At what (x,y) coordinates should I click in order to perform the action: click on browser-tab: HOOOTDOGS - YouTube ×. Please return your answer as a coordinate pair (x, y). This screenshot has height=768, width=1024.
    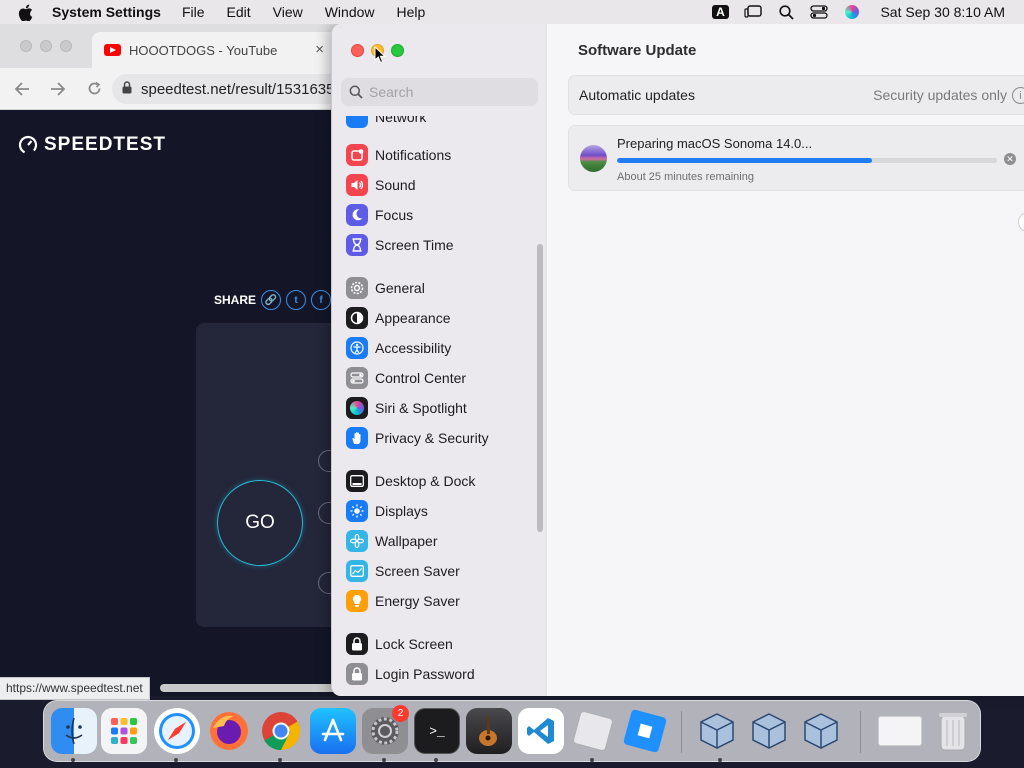
    Looking at the image, I should click on (216, 50).